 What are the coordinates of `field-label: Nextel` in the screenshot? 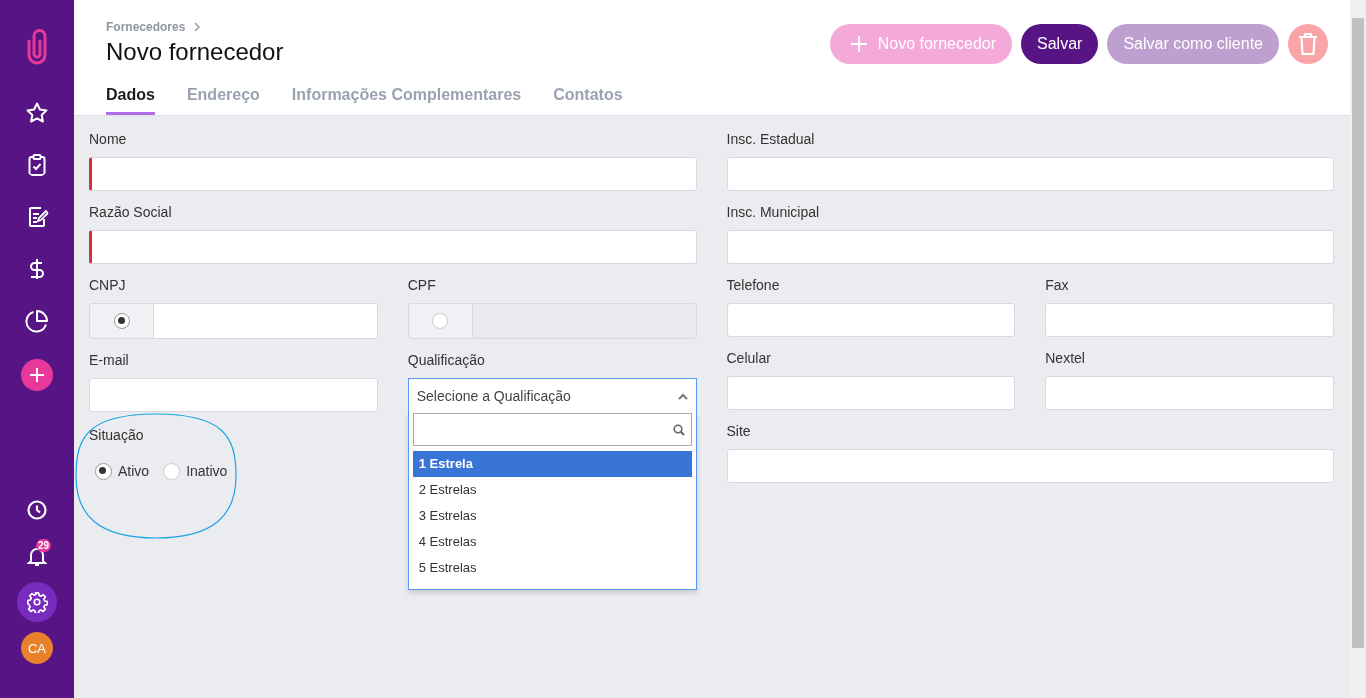 It's located at (1065, 358).